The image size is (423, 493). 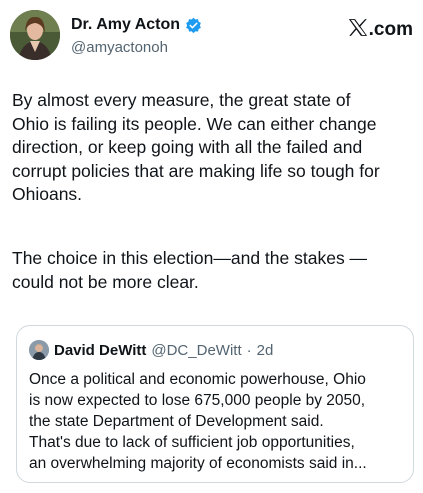 I want to click on verified-badge-icon, so click(x=193, y=25).